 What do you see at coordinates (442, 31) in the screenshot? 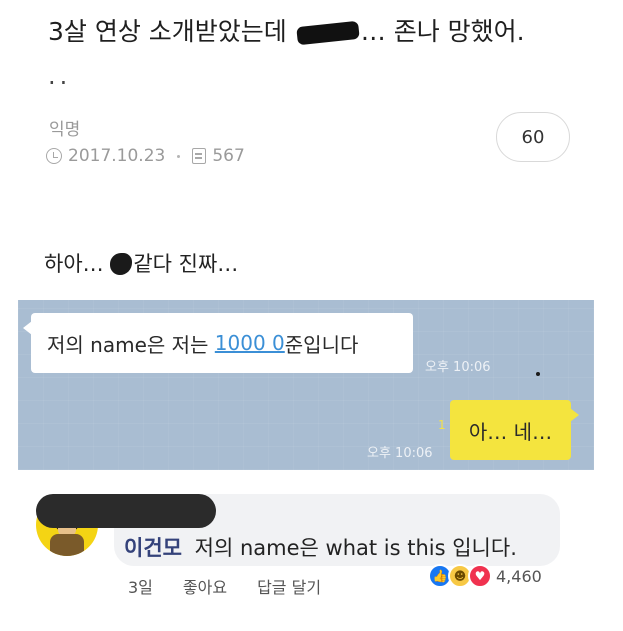
I see `post-title-text-end: … 존나 망했어.` at bounding box center [442, 31].